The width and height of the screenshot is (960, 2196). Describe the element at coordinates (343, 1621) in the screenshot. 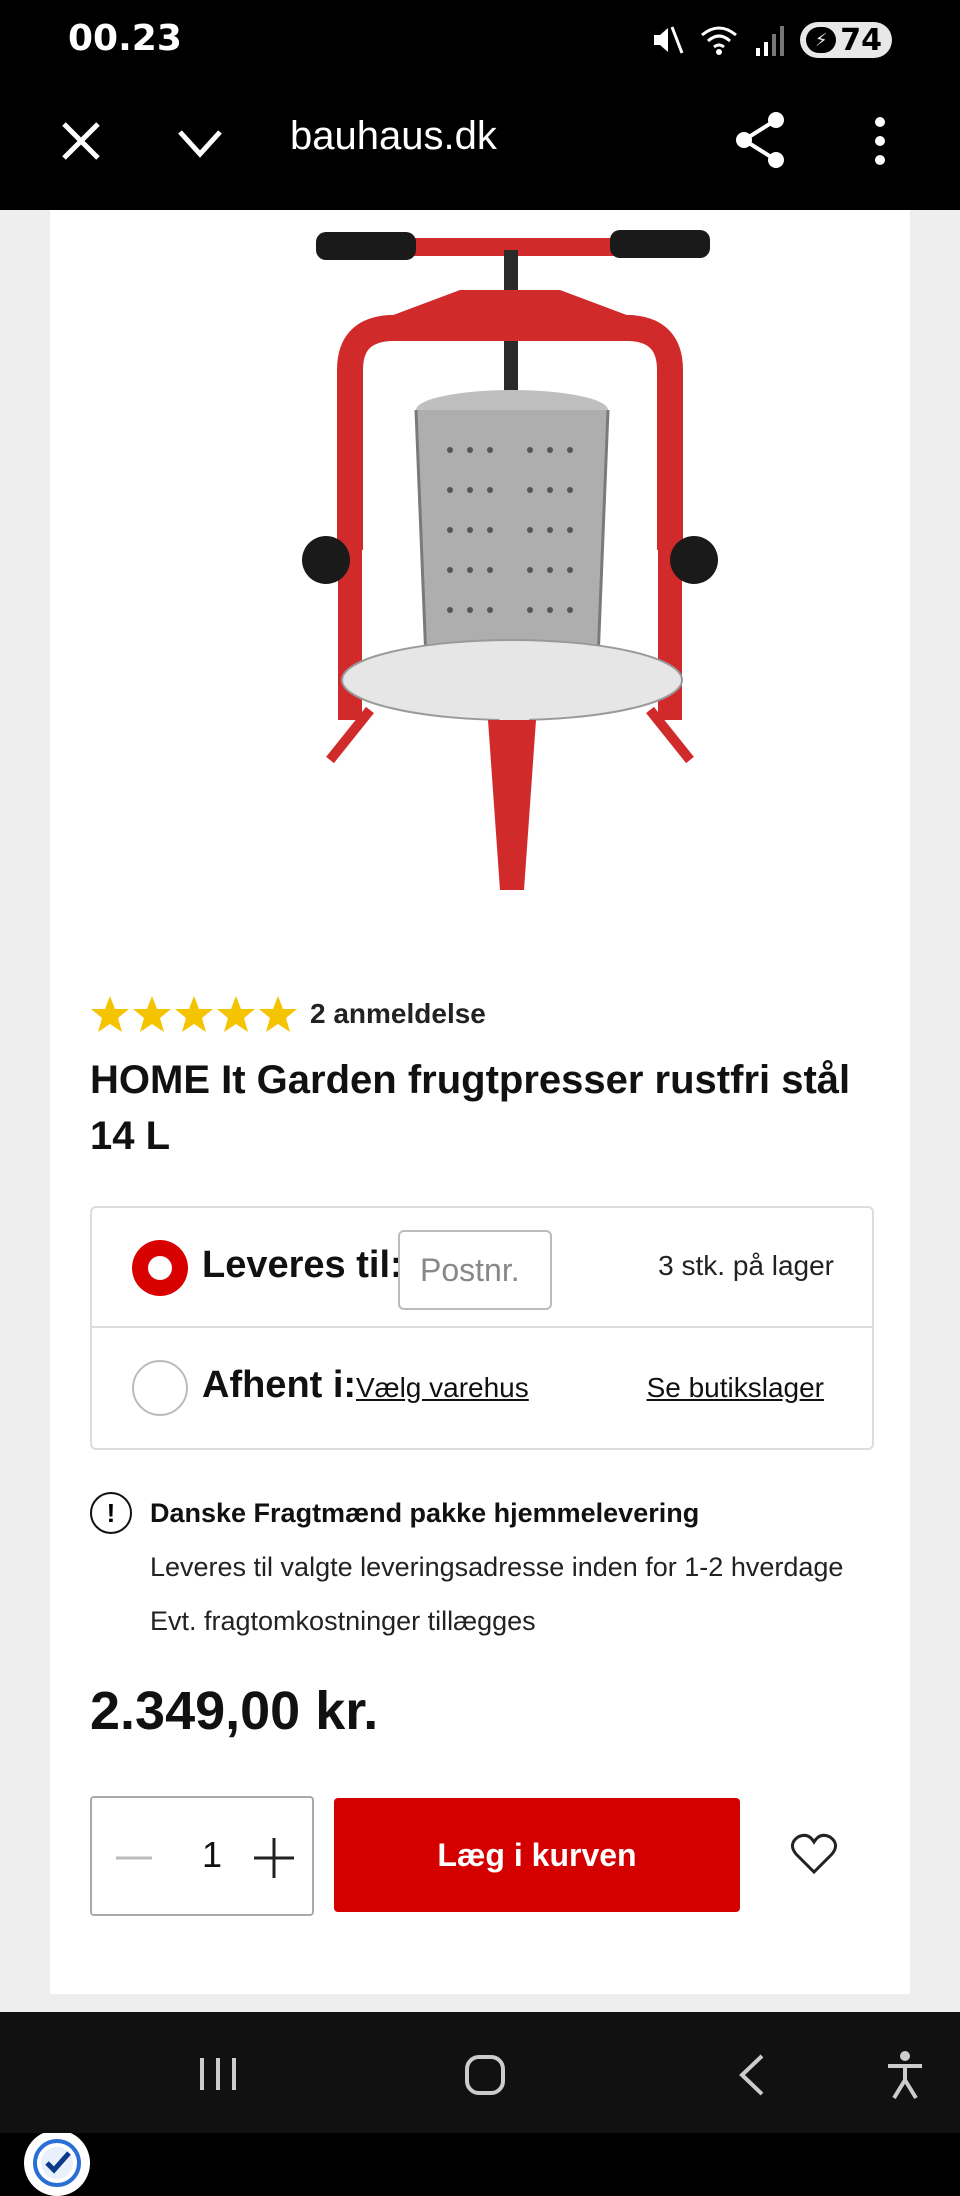

I see `shipping-cost-note: Evt. fragtomkostninger tillægges` at that location.